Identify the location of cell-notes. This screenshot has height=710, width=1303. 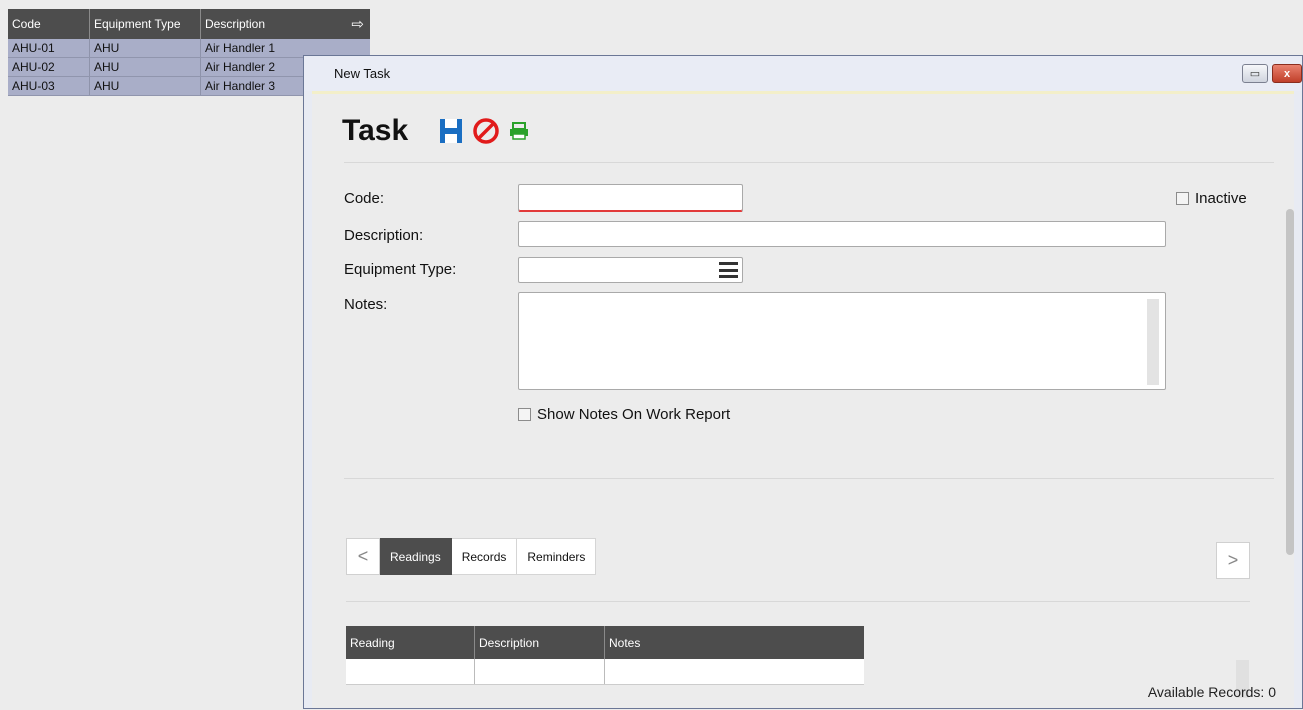
(734, 671).